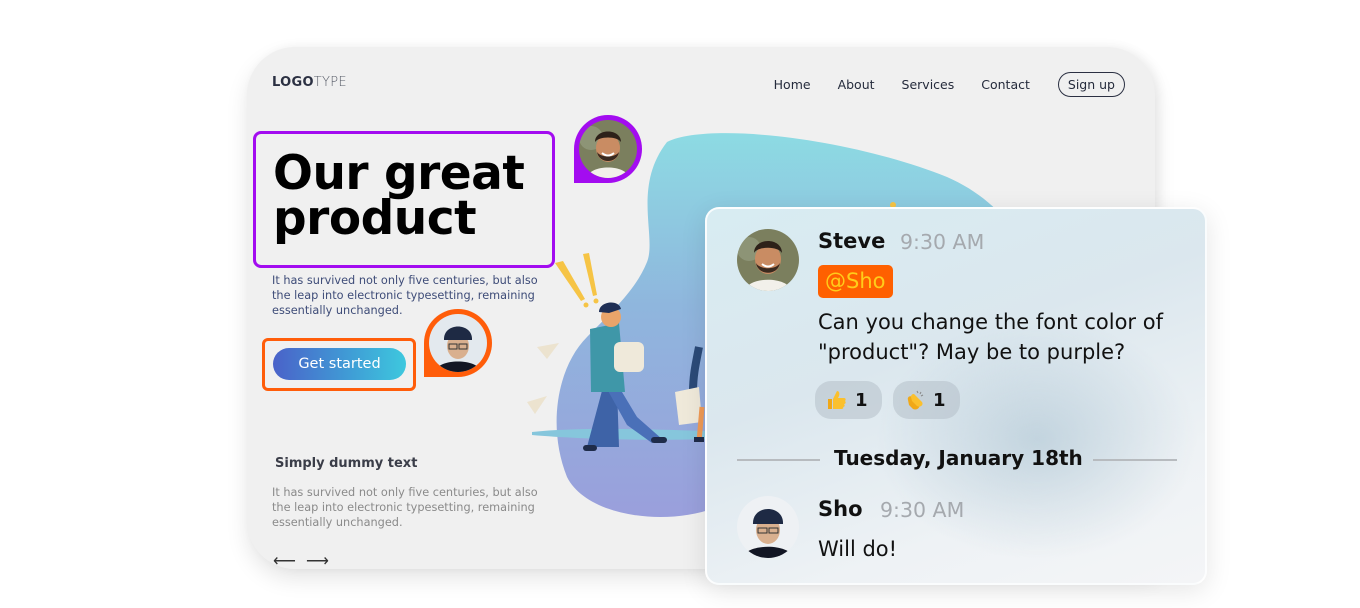 Image resolution: width=1360 pixels, height=608 pixels. I want to click on message-author: Steve, so click(851, 241).